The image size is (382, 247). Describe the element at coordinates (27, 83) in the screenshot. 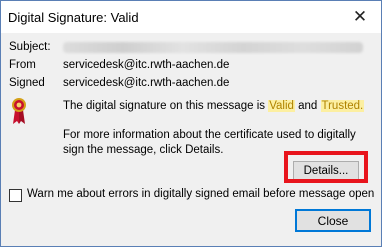

I see `signed-label: Signed` at that location.